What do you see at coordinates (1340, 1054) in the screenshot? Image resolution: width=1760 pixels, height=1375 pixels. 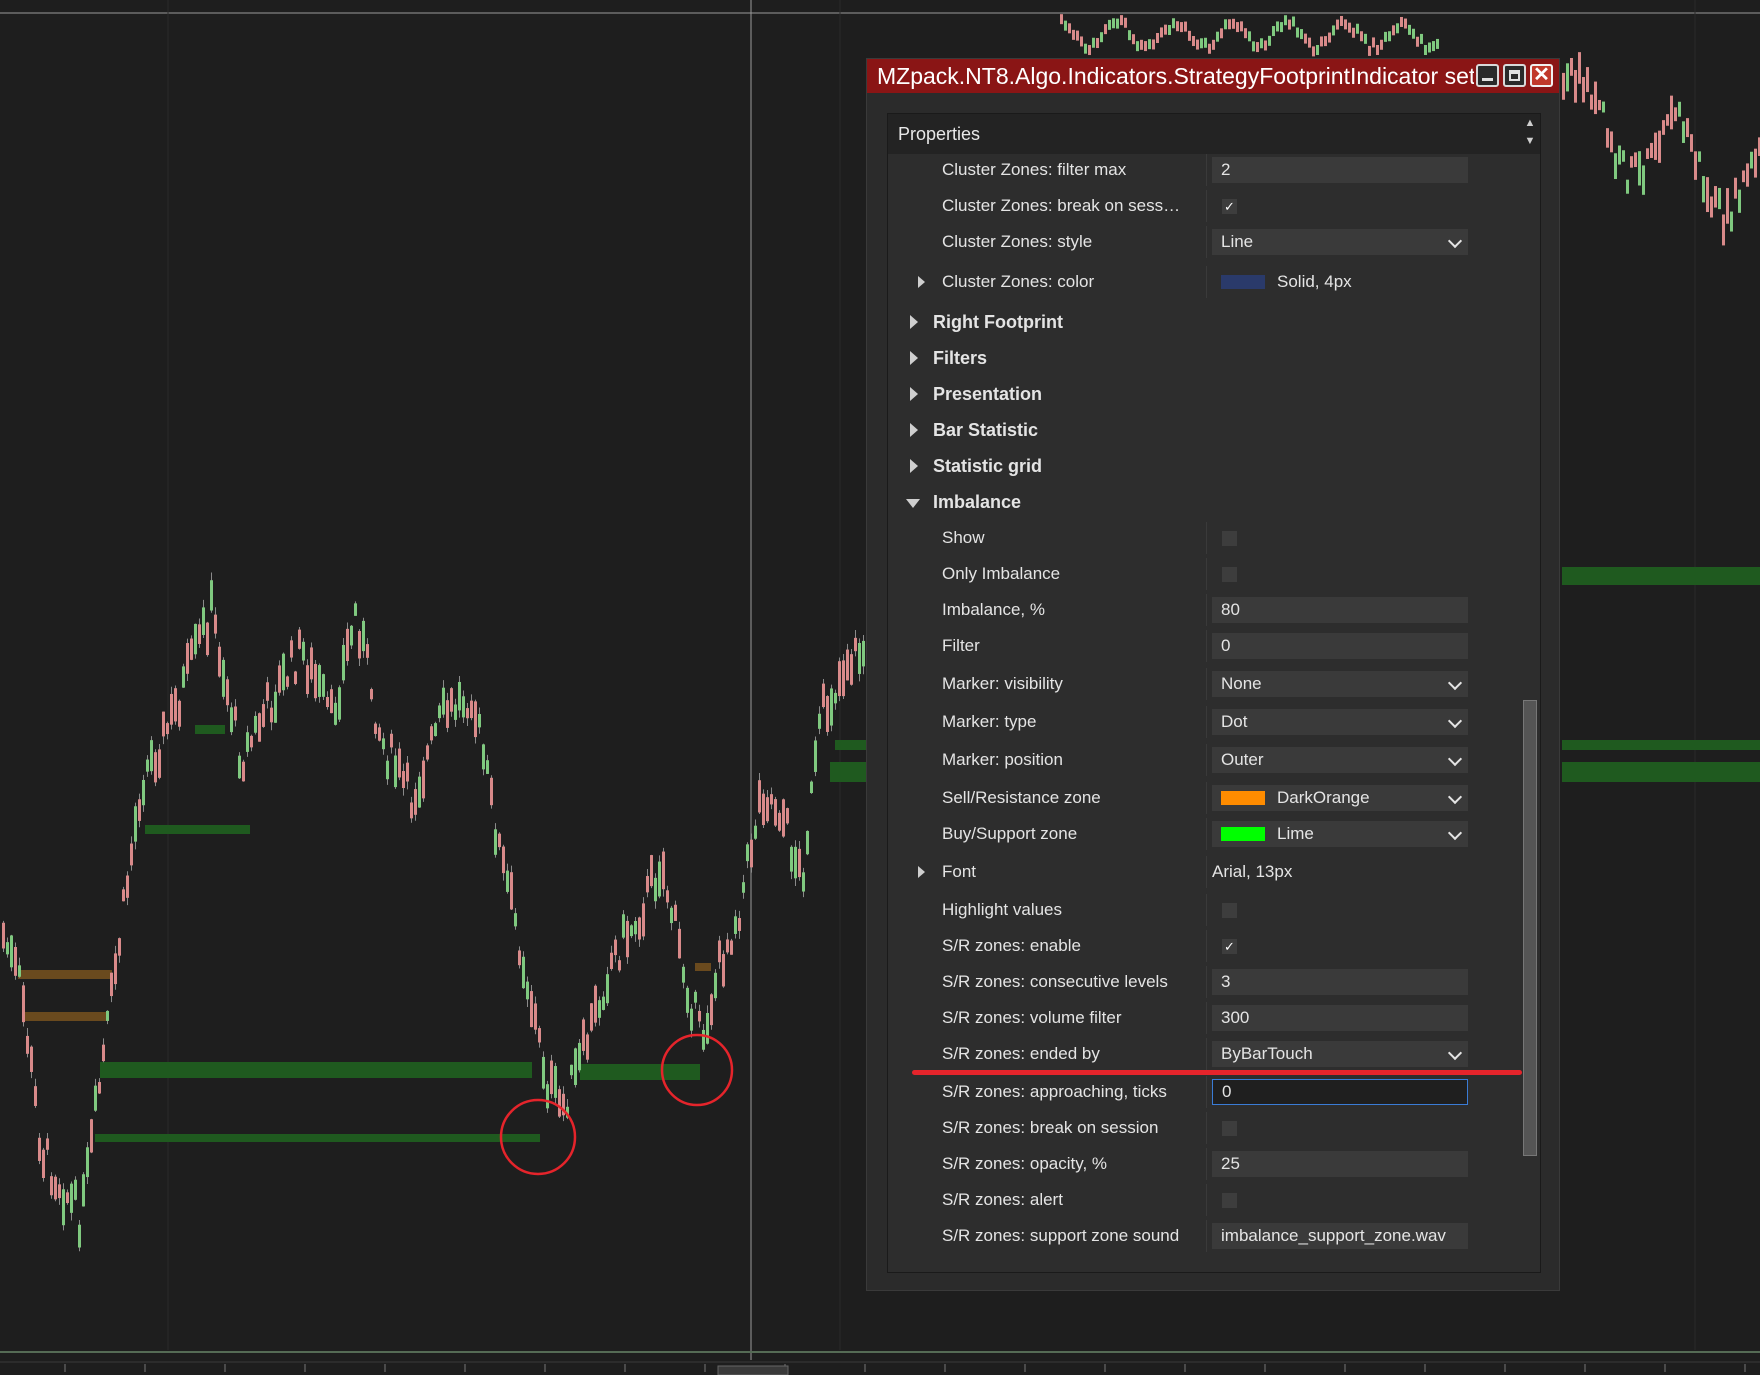 I see `dropdown-field: ByBarTouch` at bounding box center [1340, 1054].